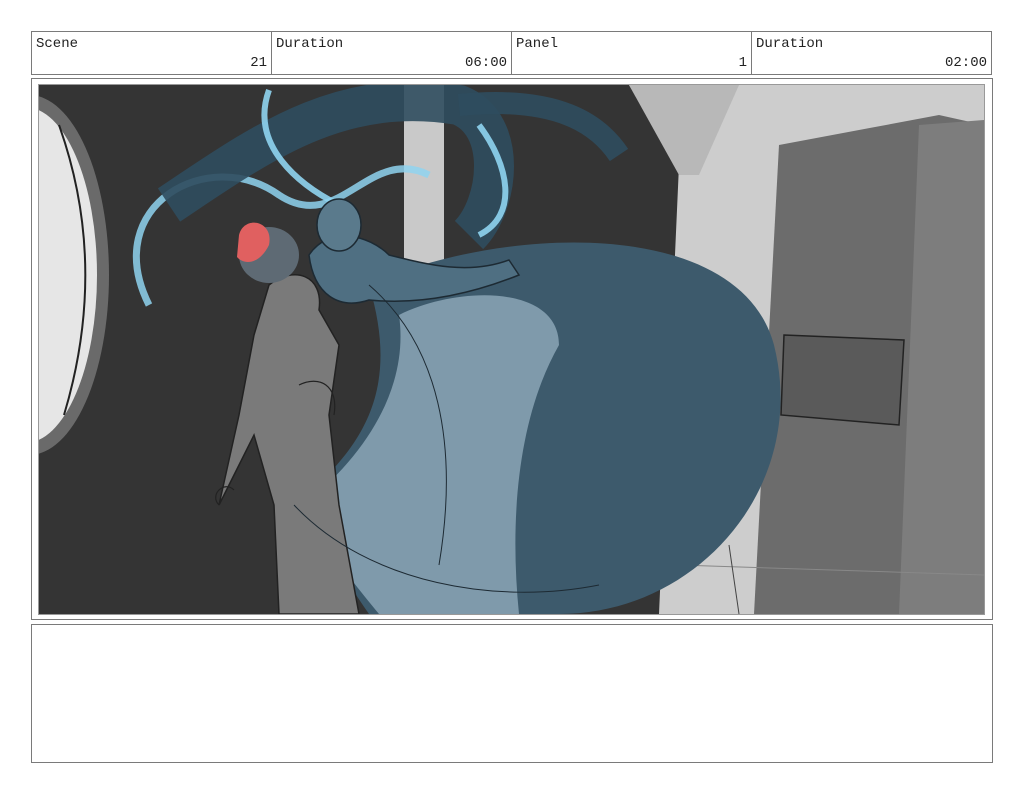 The height and width of the screenshot is (793, 1024). I want to click on panel-number: 1, so click(742, 63).